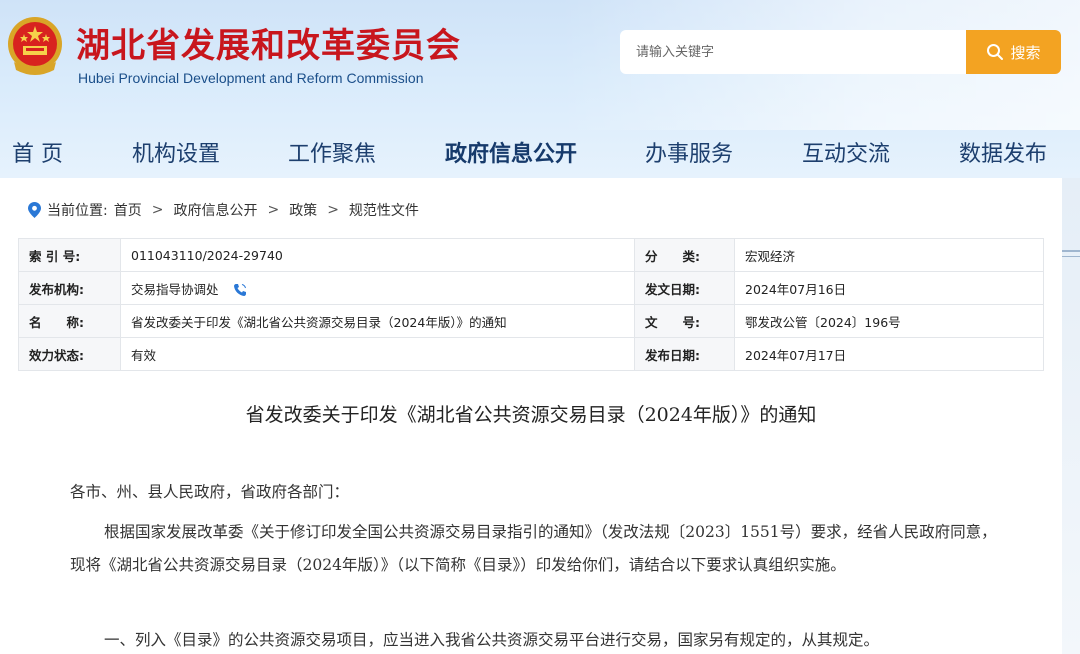 The height and width of the screenshot is (654, 1080). Describe the element at coordinates (889, 288) in the screenshot. I see `issue-date-value: 2024年07月16日` at that location.